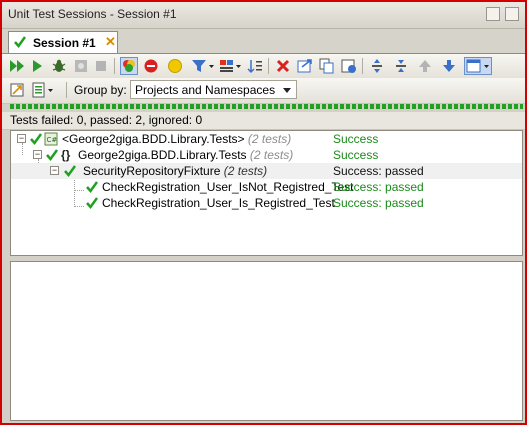 The image size is (527, 425). Describe the element at coordinates (218, 203) in the screenshot. I see `test-name: CheckRegistration_User_Is_Registred_Test` at that location.